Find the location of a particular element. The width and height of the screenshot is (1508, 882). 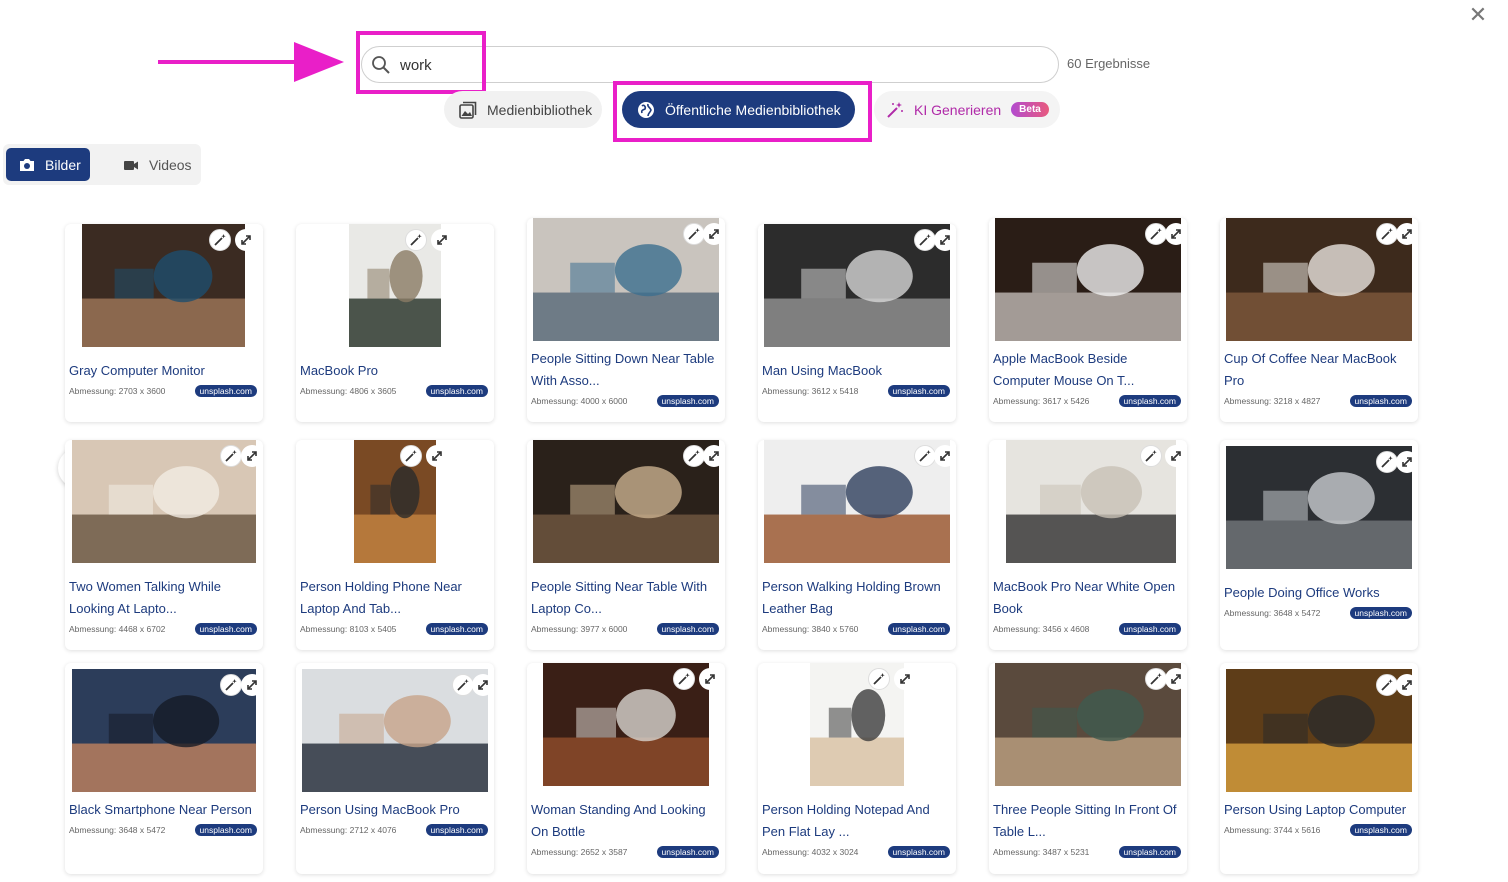

image-dimensions: Abmessung: 2712 x 4076 is located at coordinates (348, 830).